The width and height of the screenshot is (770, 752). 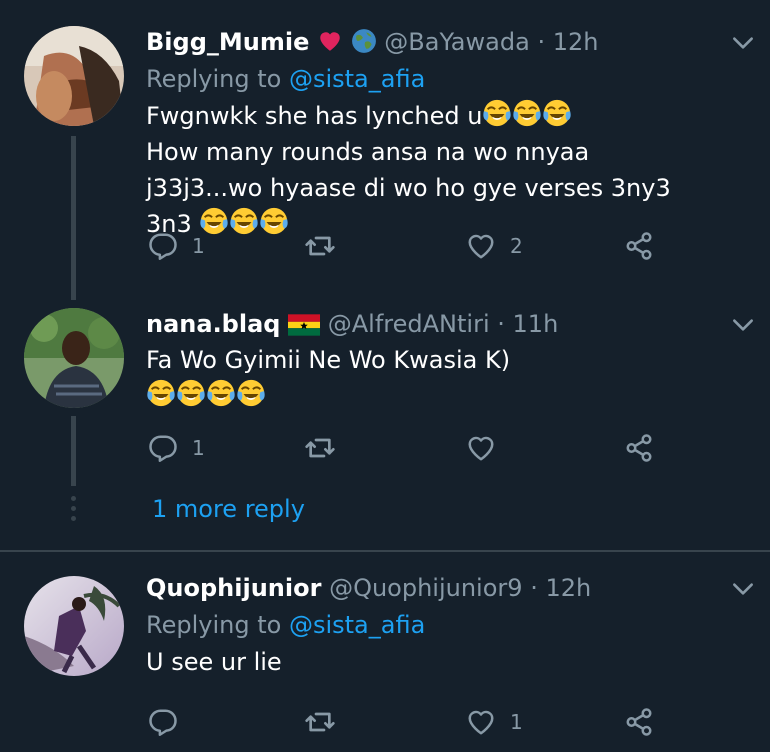 I want to click on tweet-text-line: U see ur lie, so click(x=214, y=662).